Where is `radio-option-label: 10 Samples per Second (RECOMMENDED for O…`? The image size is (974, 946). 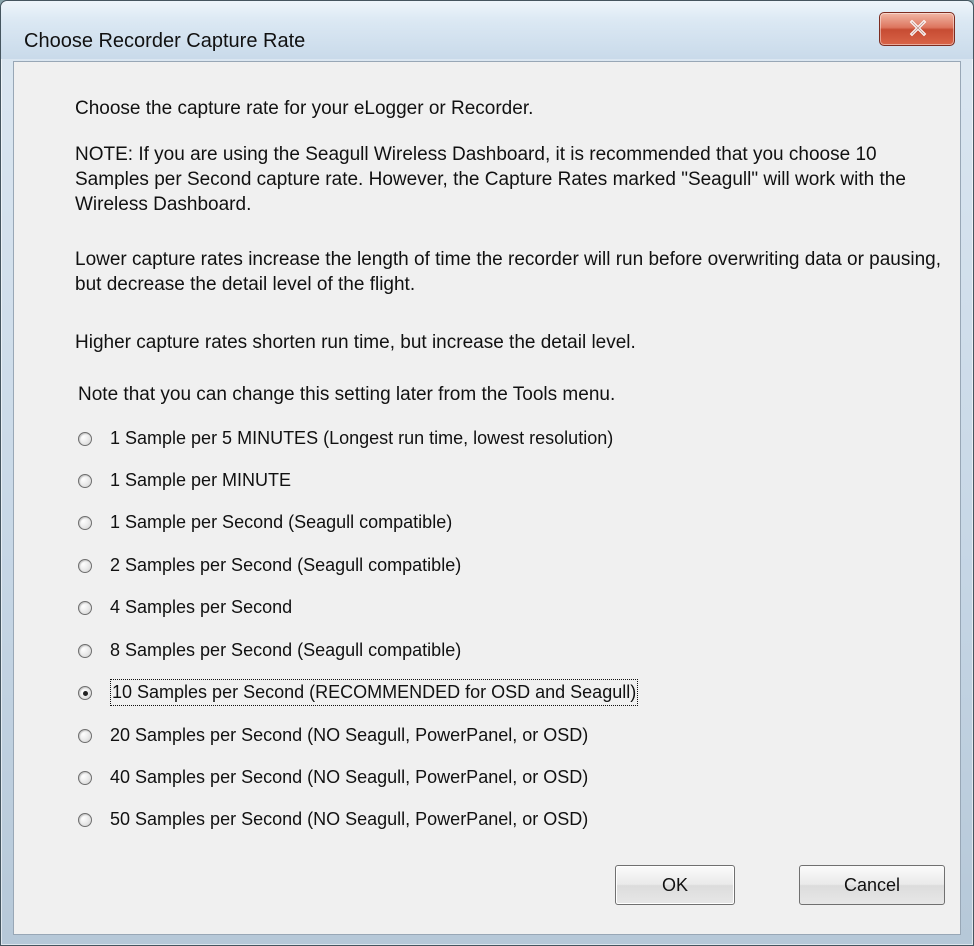
radio-option-label: 10 Samples per Second (RECOMMENDED for O… is located at coordinates (374, 692).